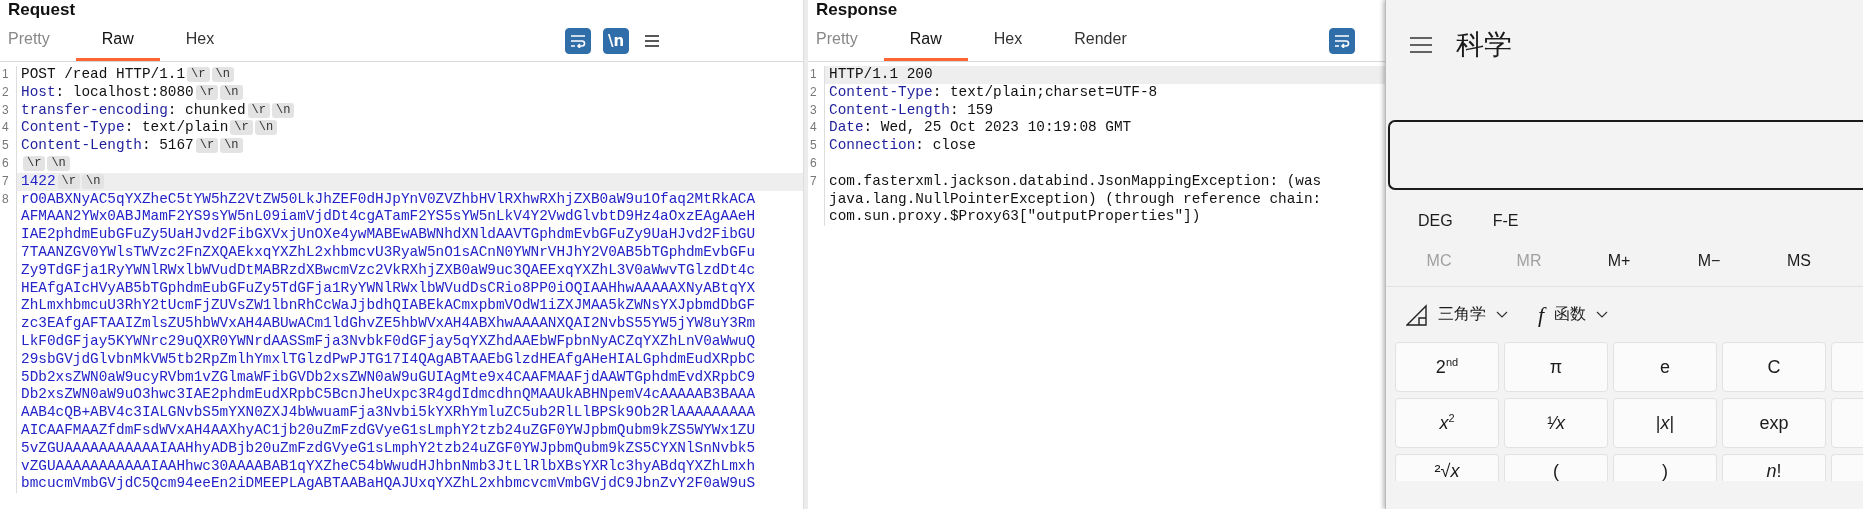 The height and width of the screenshot is (509, 1863). What do you see at coordinates (94, 109) in the screenshot?
I see `header-name: transfer-encoding` at bounding box center [94, 109].